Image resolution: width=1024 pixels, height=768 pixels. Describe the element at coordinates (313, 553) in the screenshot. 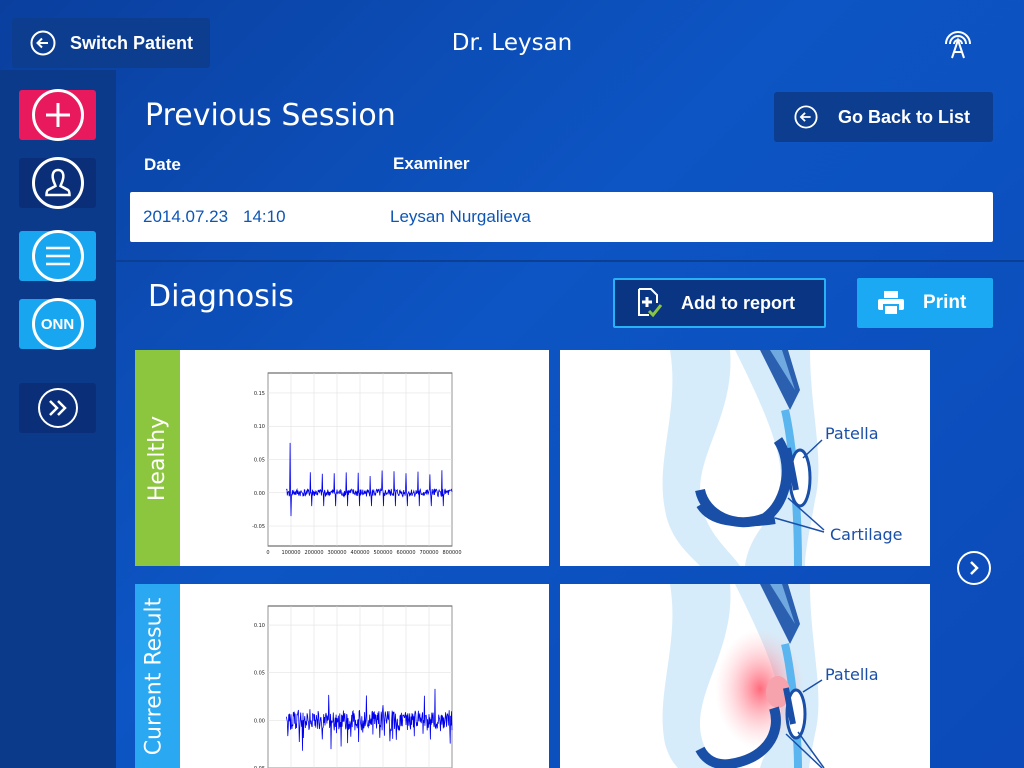

I see `x-tick-label: 200000` at that location.